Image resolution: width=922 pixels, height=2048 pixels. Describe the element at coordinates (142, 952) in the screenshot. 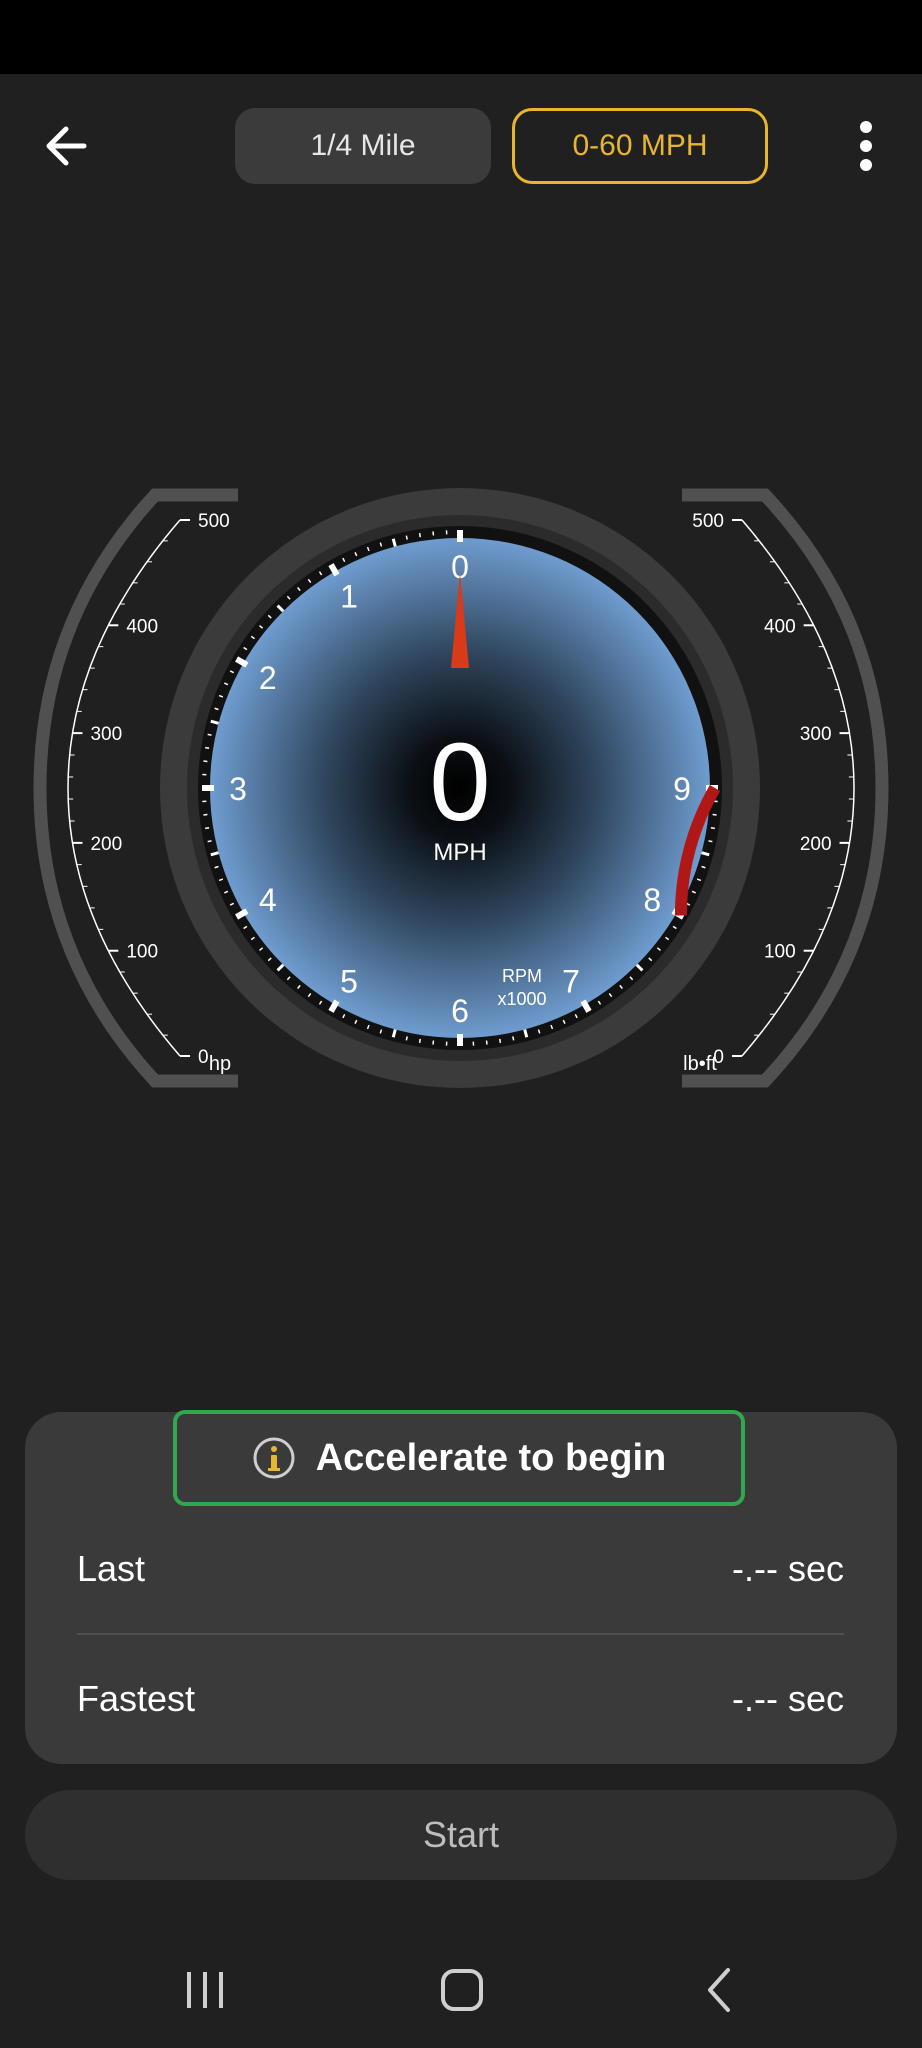

I see `power-tick-label: 100` at that location.